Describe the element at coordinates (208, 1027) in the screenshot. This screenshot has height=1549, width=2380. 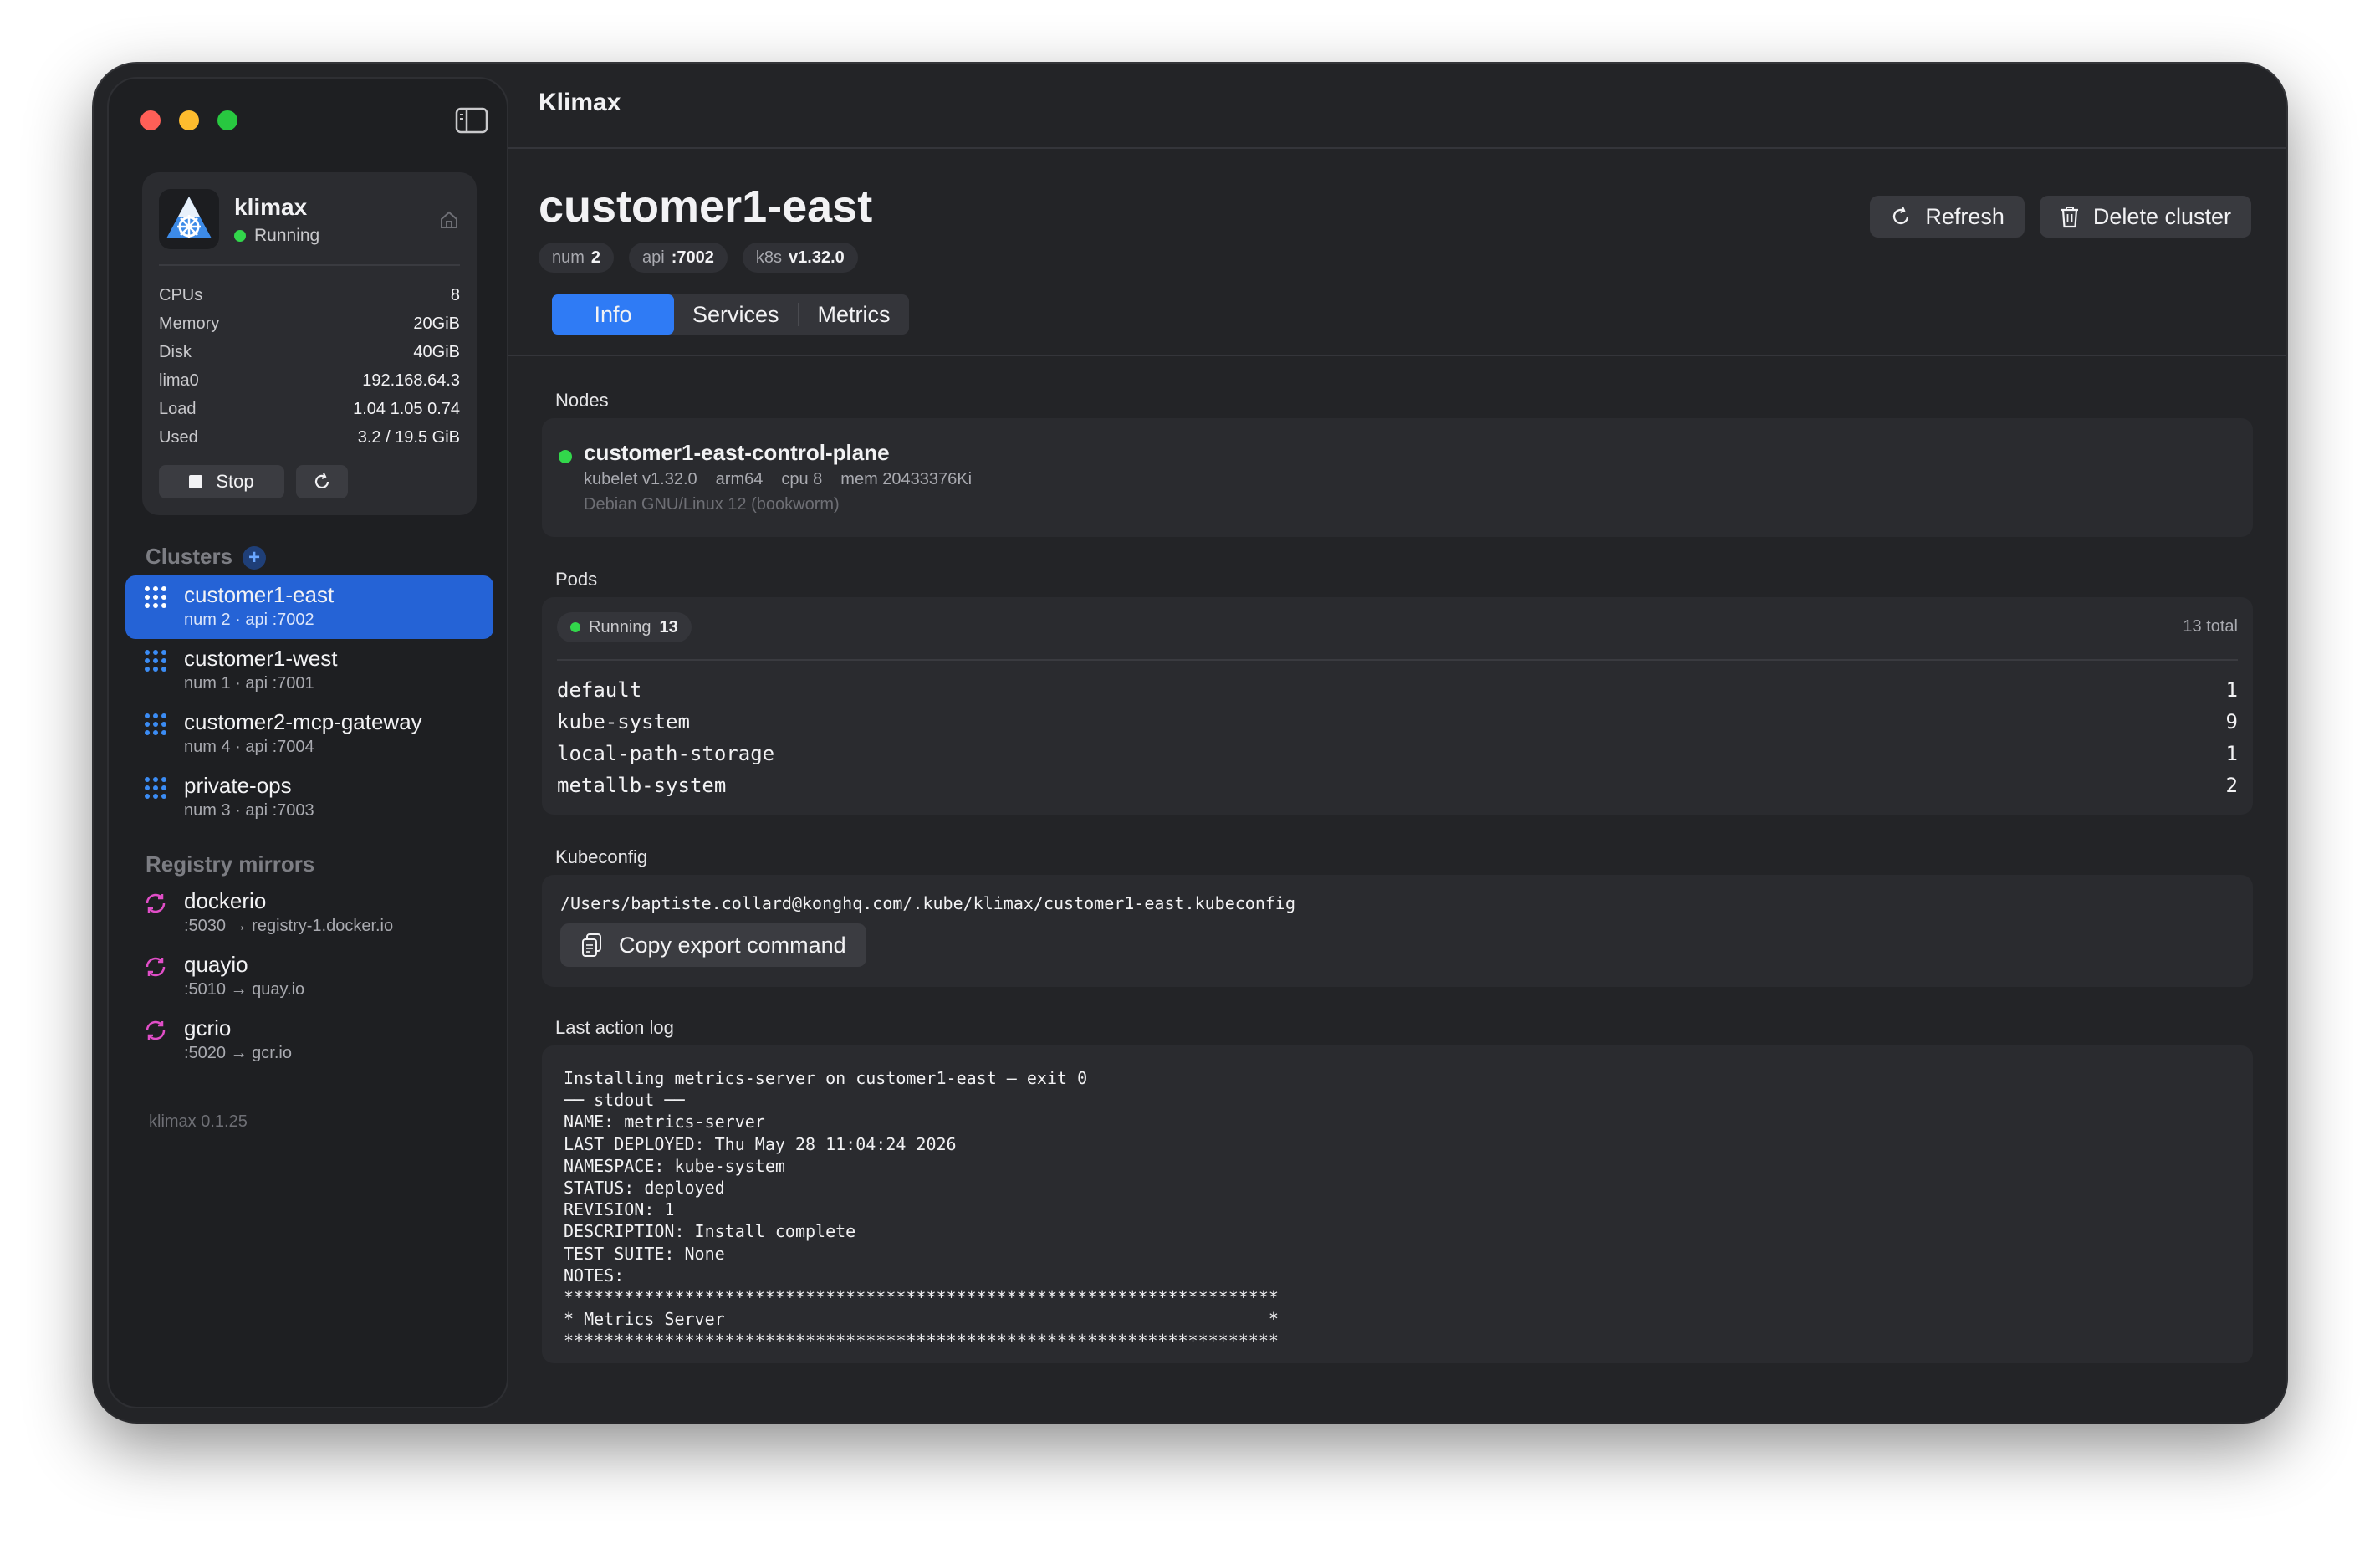
I see `mirror-name: gcrio` at that location.